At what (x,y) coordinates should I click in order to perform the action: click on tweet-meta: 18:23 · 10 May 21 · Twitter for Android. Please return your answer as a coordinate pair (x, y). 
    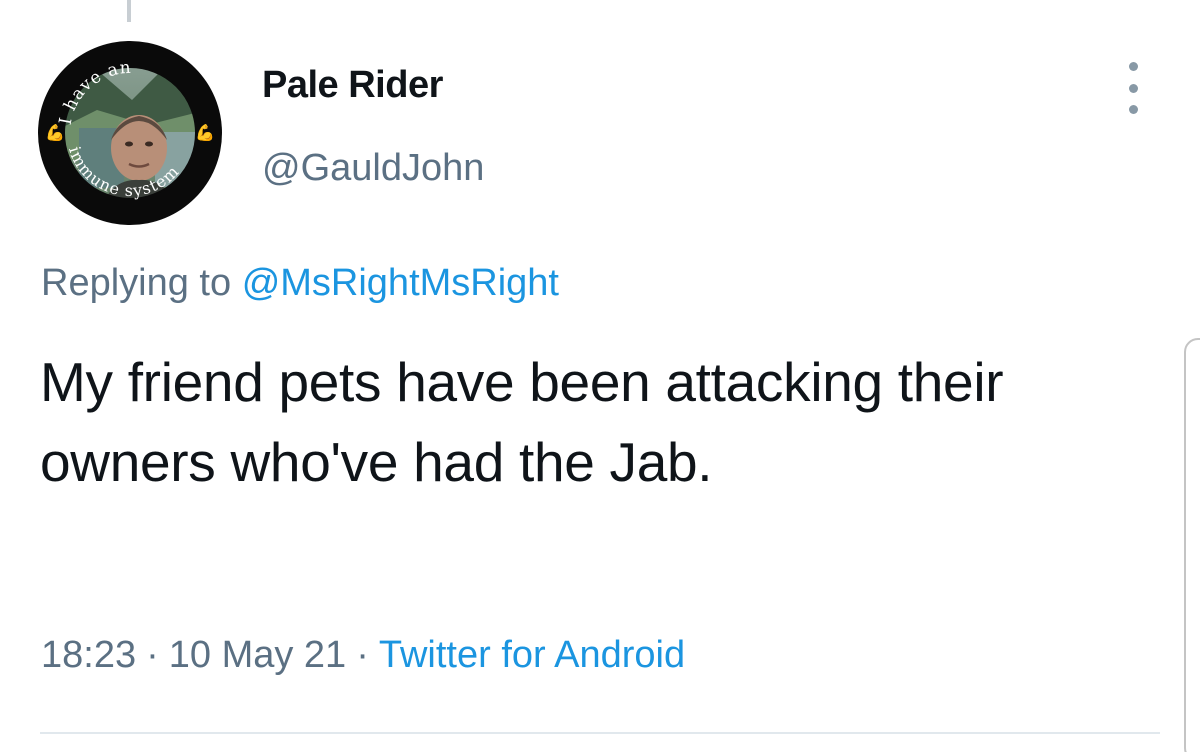
    Looking at the image, I should click on (363, 655).